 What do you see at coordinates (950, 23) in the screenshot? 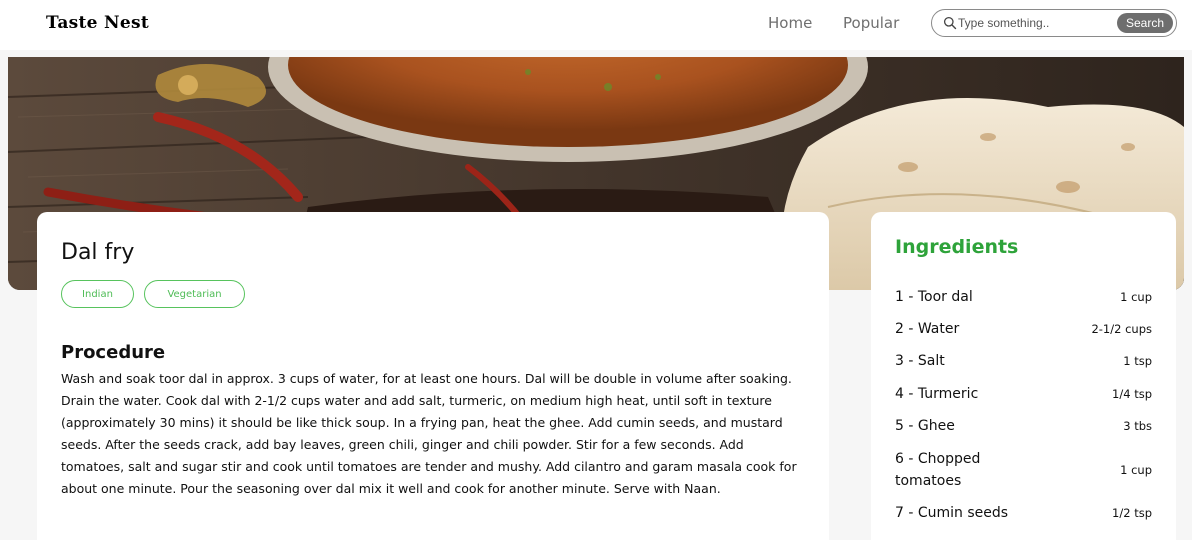
I see `search-icon` at bounding box center [950, 23].